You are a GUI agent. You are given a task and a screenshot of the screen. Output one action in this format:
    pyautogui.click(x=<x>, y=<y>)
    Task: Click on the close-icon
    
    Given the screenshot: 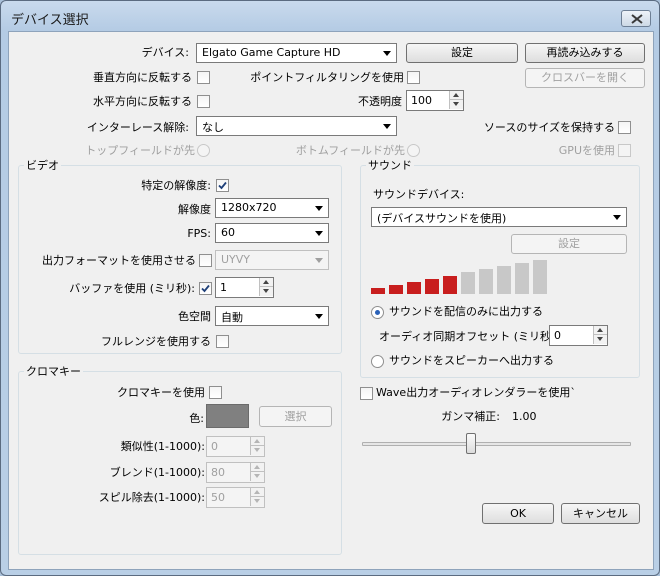 What is the action you would take?
    pyautogui.click(x=637, y=19)
    